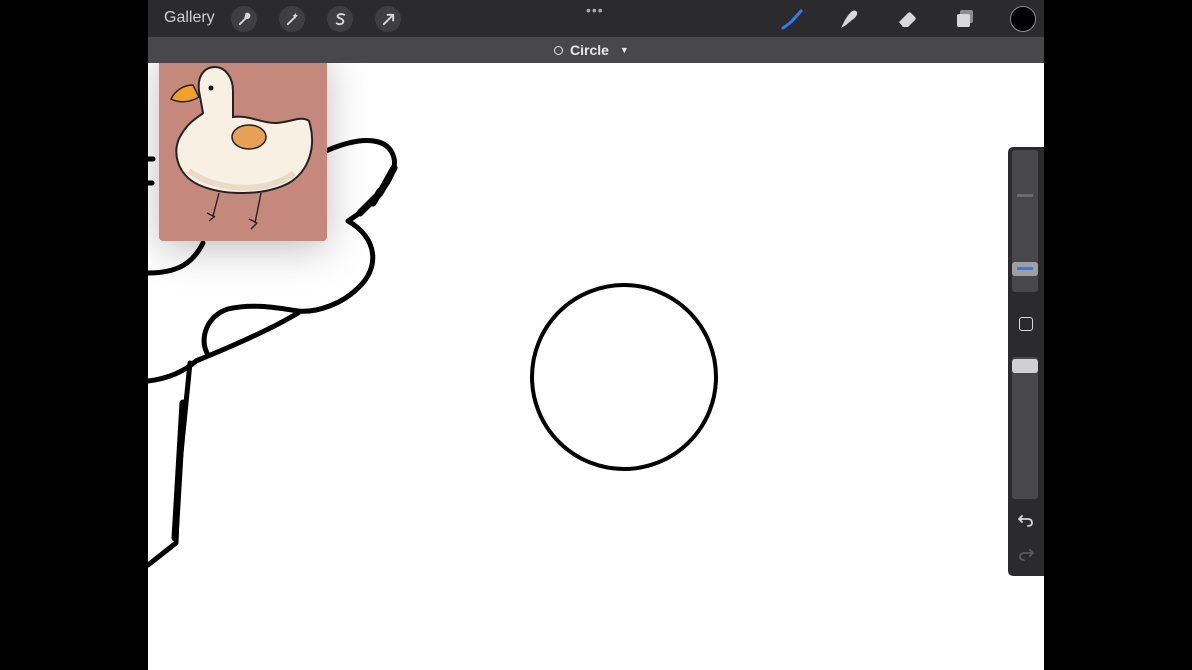  I want to click on quickshape-bar: Circle ▼, so click(596, 50).